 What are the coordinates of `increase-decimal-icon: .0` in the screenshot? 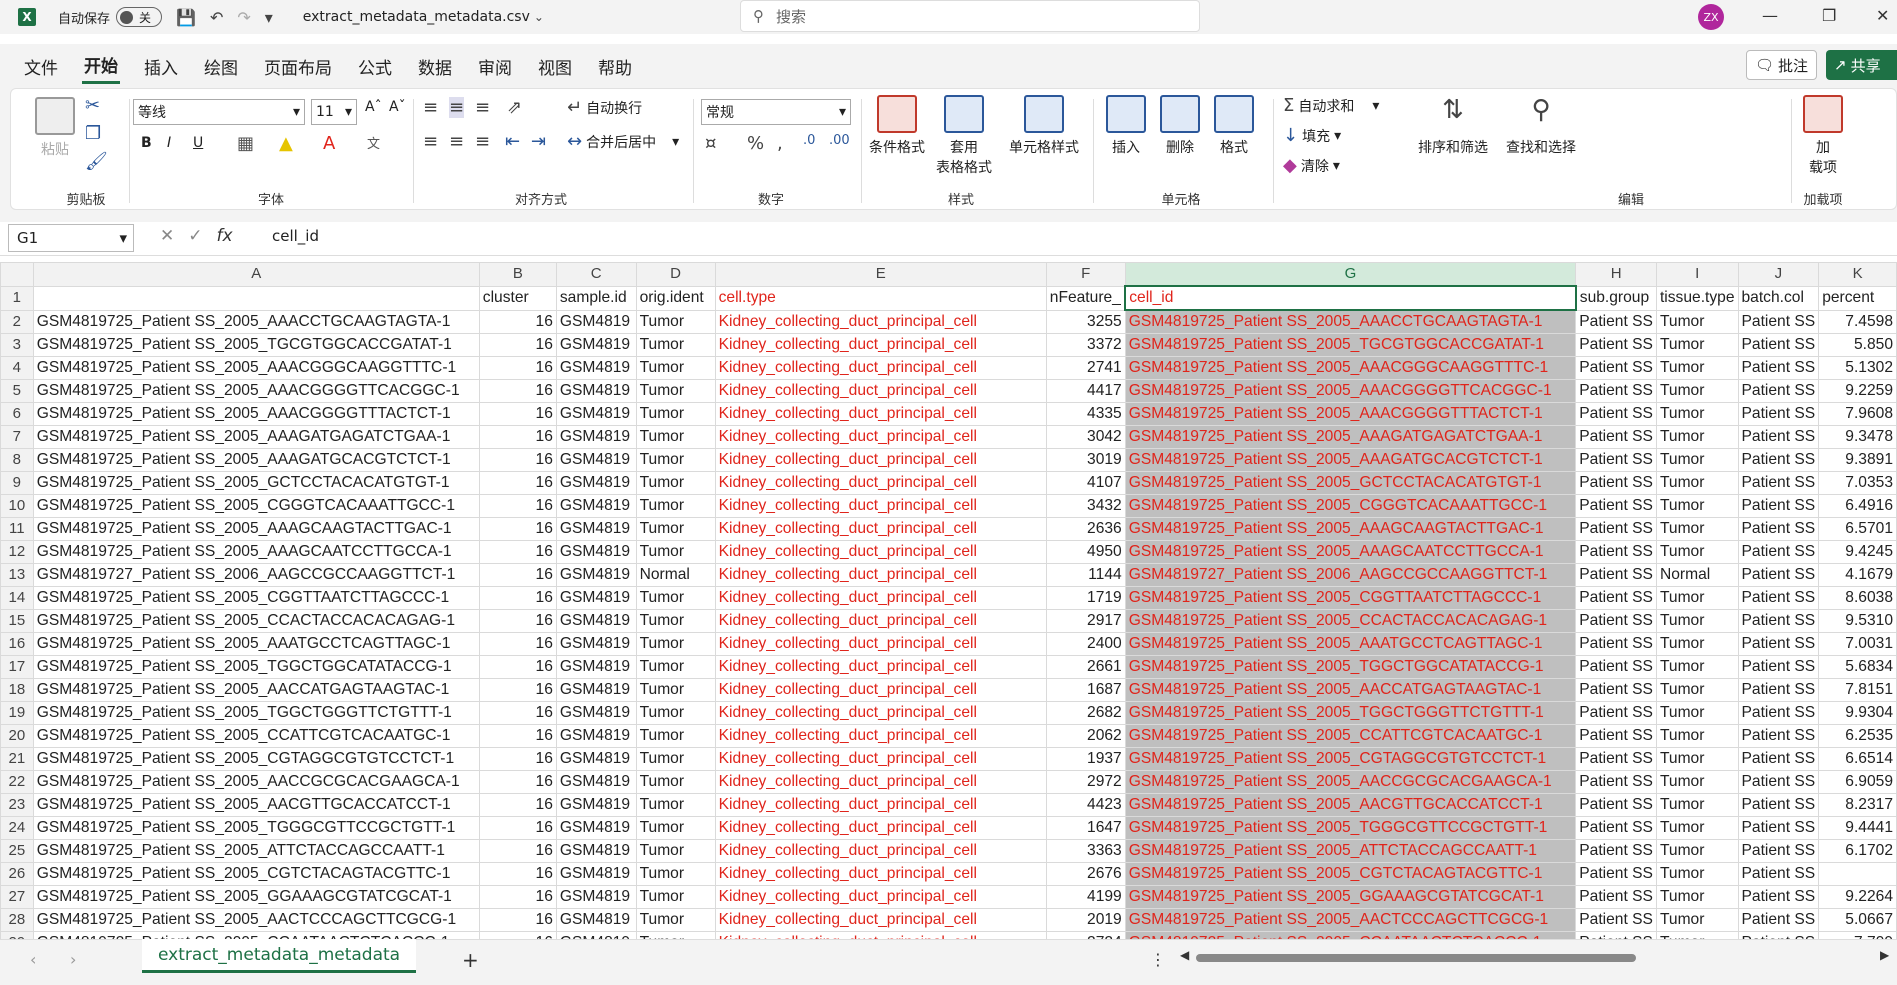 It's located at (809, 140).